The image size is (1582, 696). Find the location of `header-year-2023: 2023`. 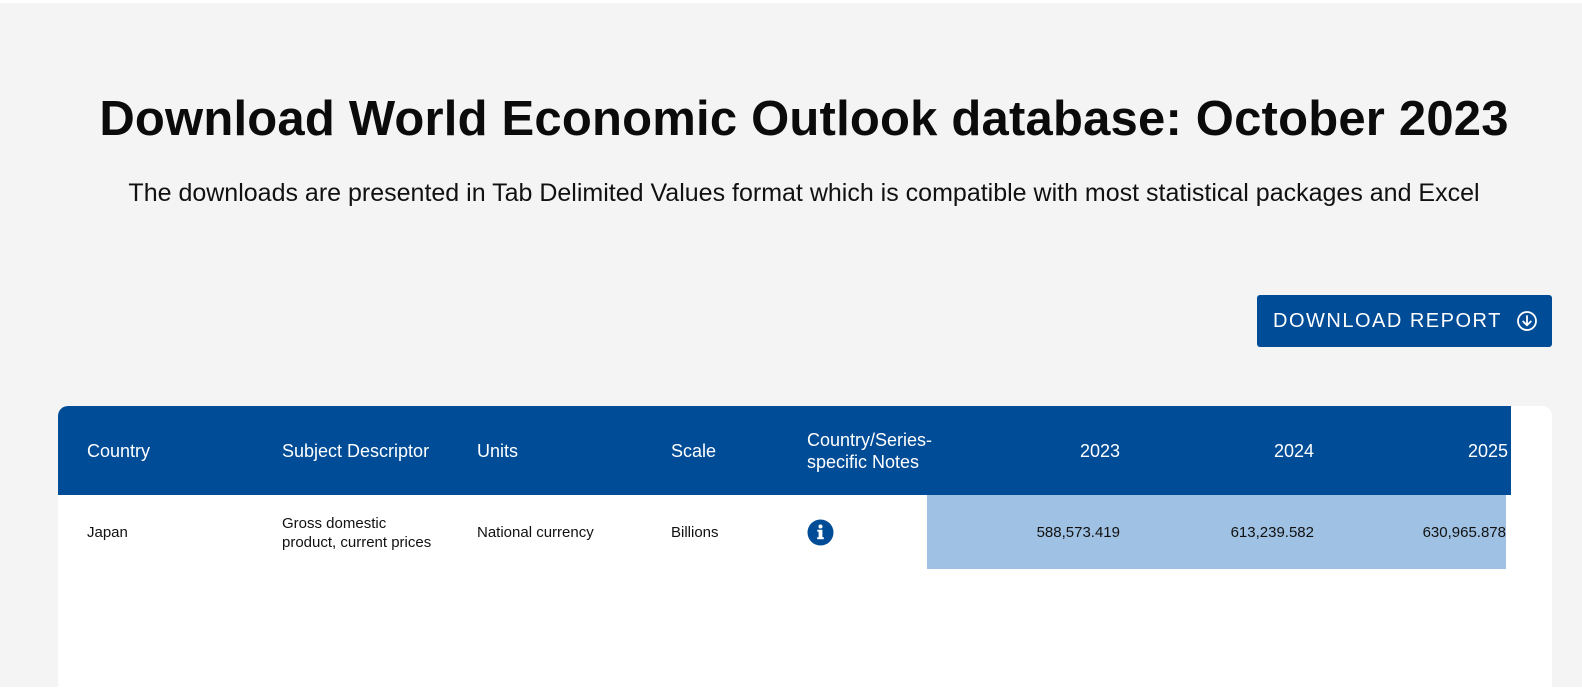

header-year-2023: 2023 is located at coordinates (1099, 450).